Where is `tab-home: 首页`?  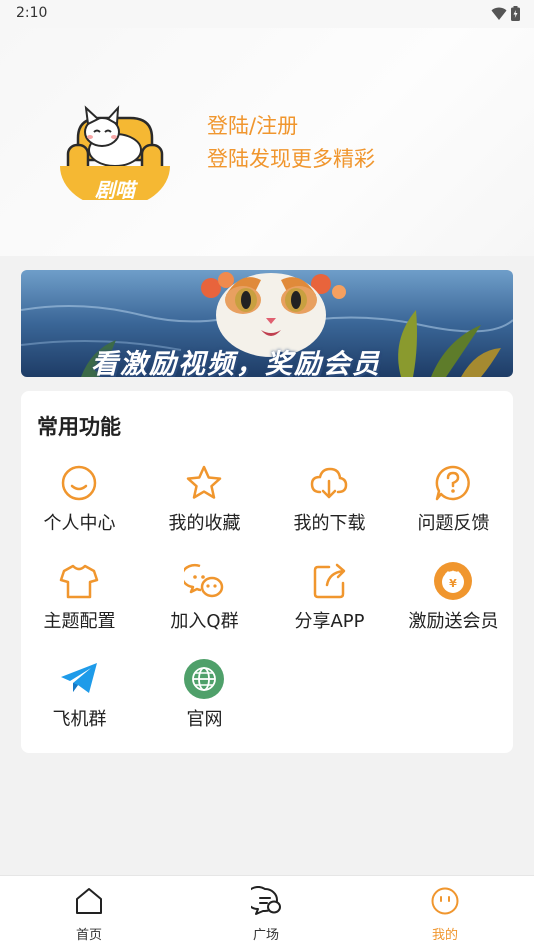 tab-home: 首页 is located at coordinates (89, 913).